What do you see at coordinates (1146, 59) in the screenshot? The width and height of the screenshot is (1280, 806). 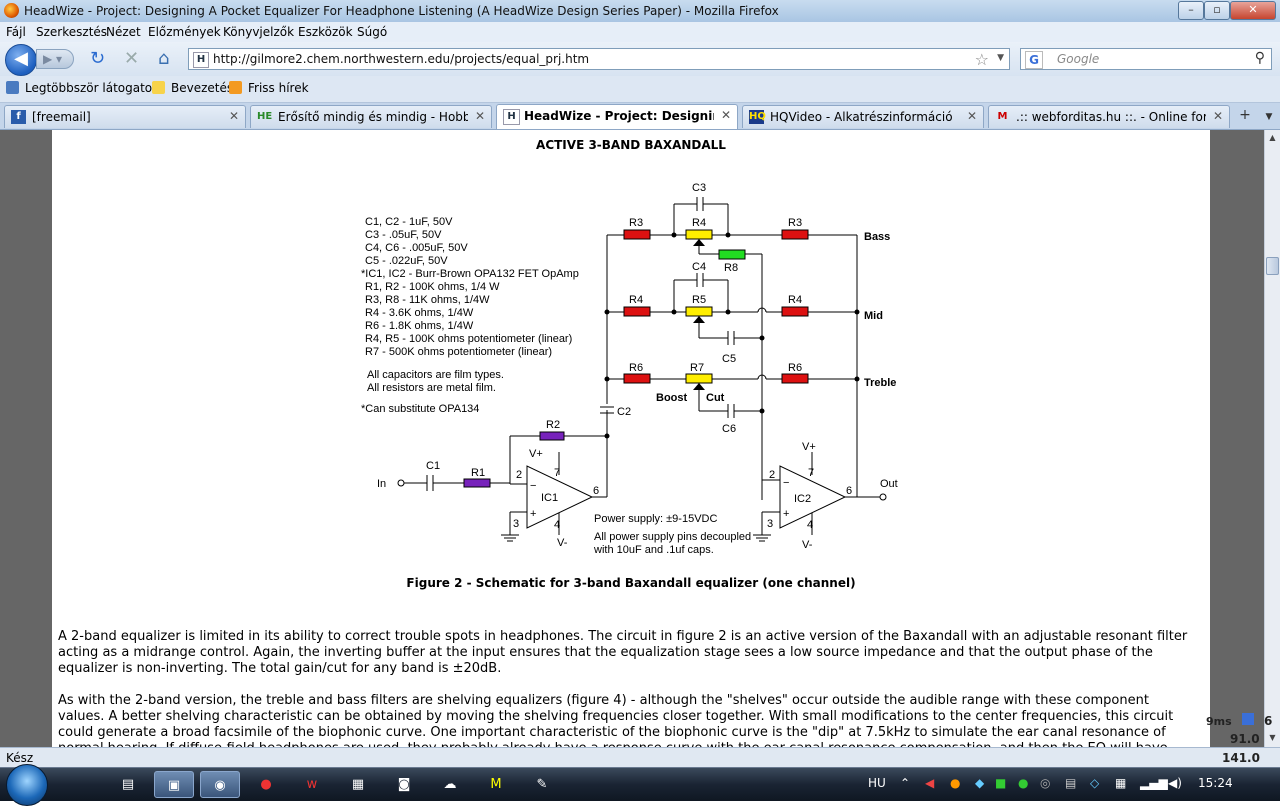 I see `search-box: G Google ⚲` at bounding box center [1146, 59].